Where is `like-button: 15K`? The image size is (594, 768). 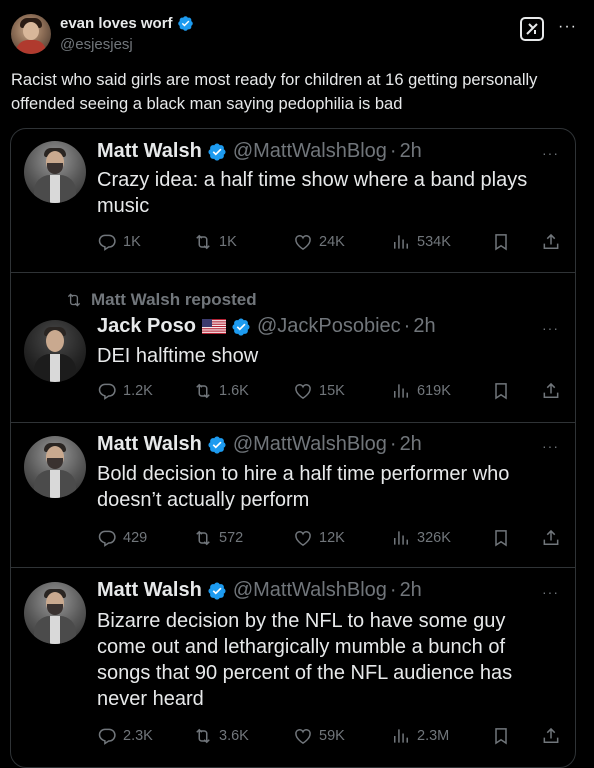 like-button: 15K is located at coordinates (319, 391).